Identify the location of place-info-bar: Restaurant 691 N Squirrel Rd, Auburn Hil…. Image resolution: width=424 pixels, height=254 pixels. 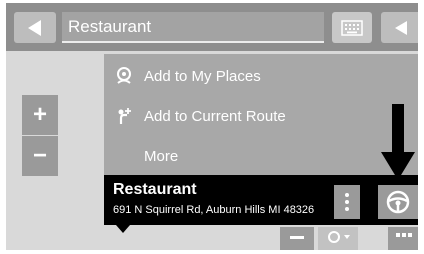
(261, 200).